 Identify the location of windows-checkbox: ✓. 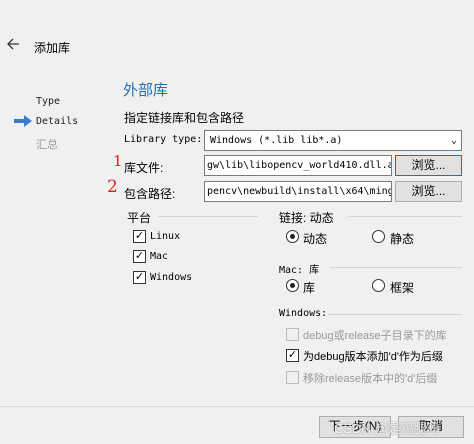
(139, 277).